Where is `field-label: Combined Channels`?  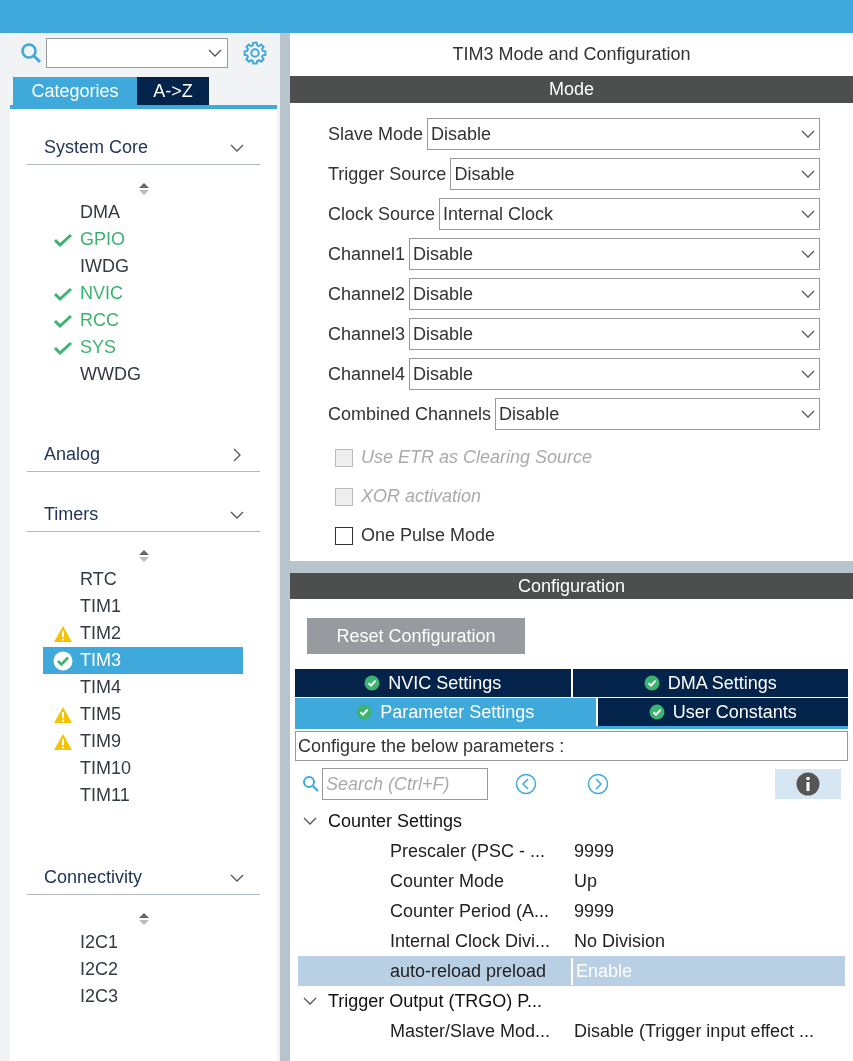 field-label: Combined Channels is located at coordinates (410, 414).